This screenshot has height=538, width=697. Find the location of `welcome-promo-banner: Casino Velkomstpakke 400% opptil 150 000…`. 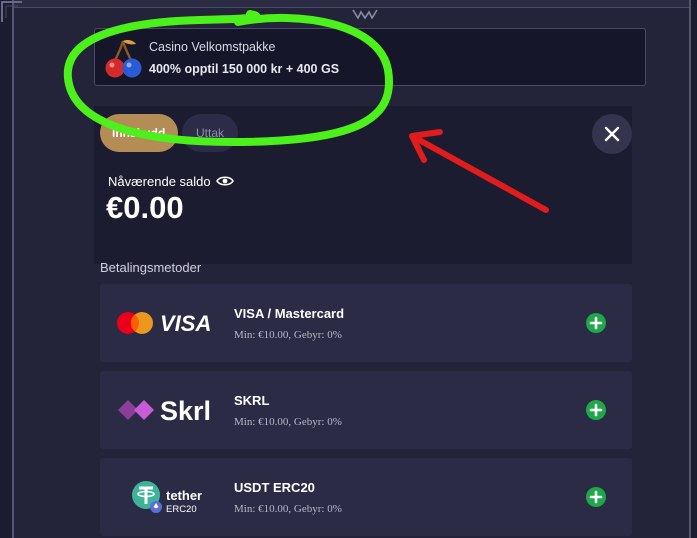

welcome-promo-banner: Casino Velkomstpakke 400% opptil 150 000… is located at coordinates (370, 57).